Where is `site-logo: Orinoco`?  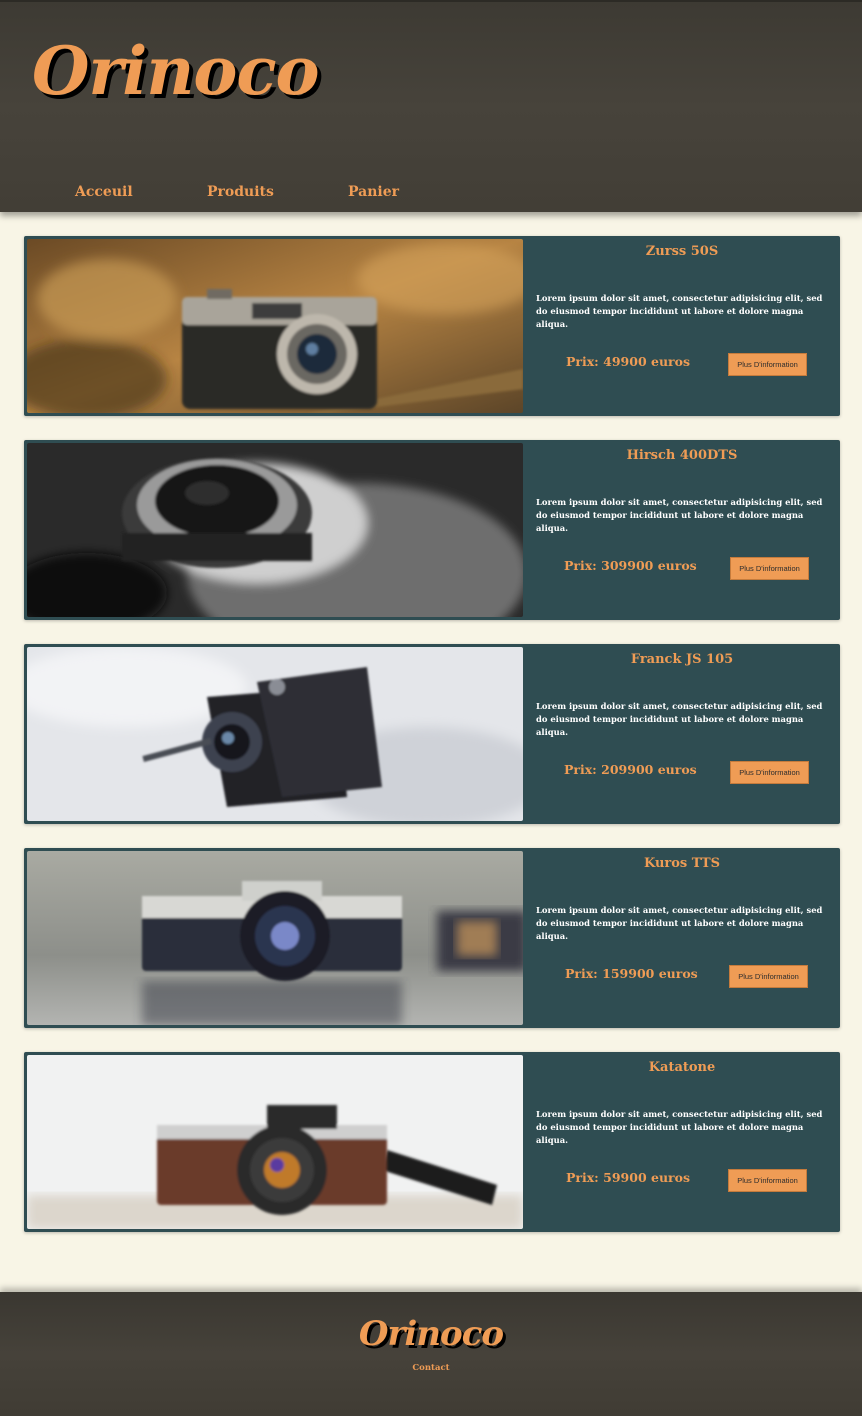
site-logo: Orinoco is located at coordinates (176, 71).